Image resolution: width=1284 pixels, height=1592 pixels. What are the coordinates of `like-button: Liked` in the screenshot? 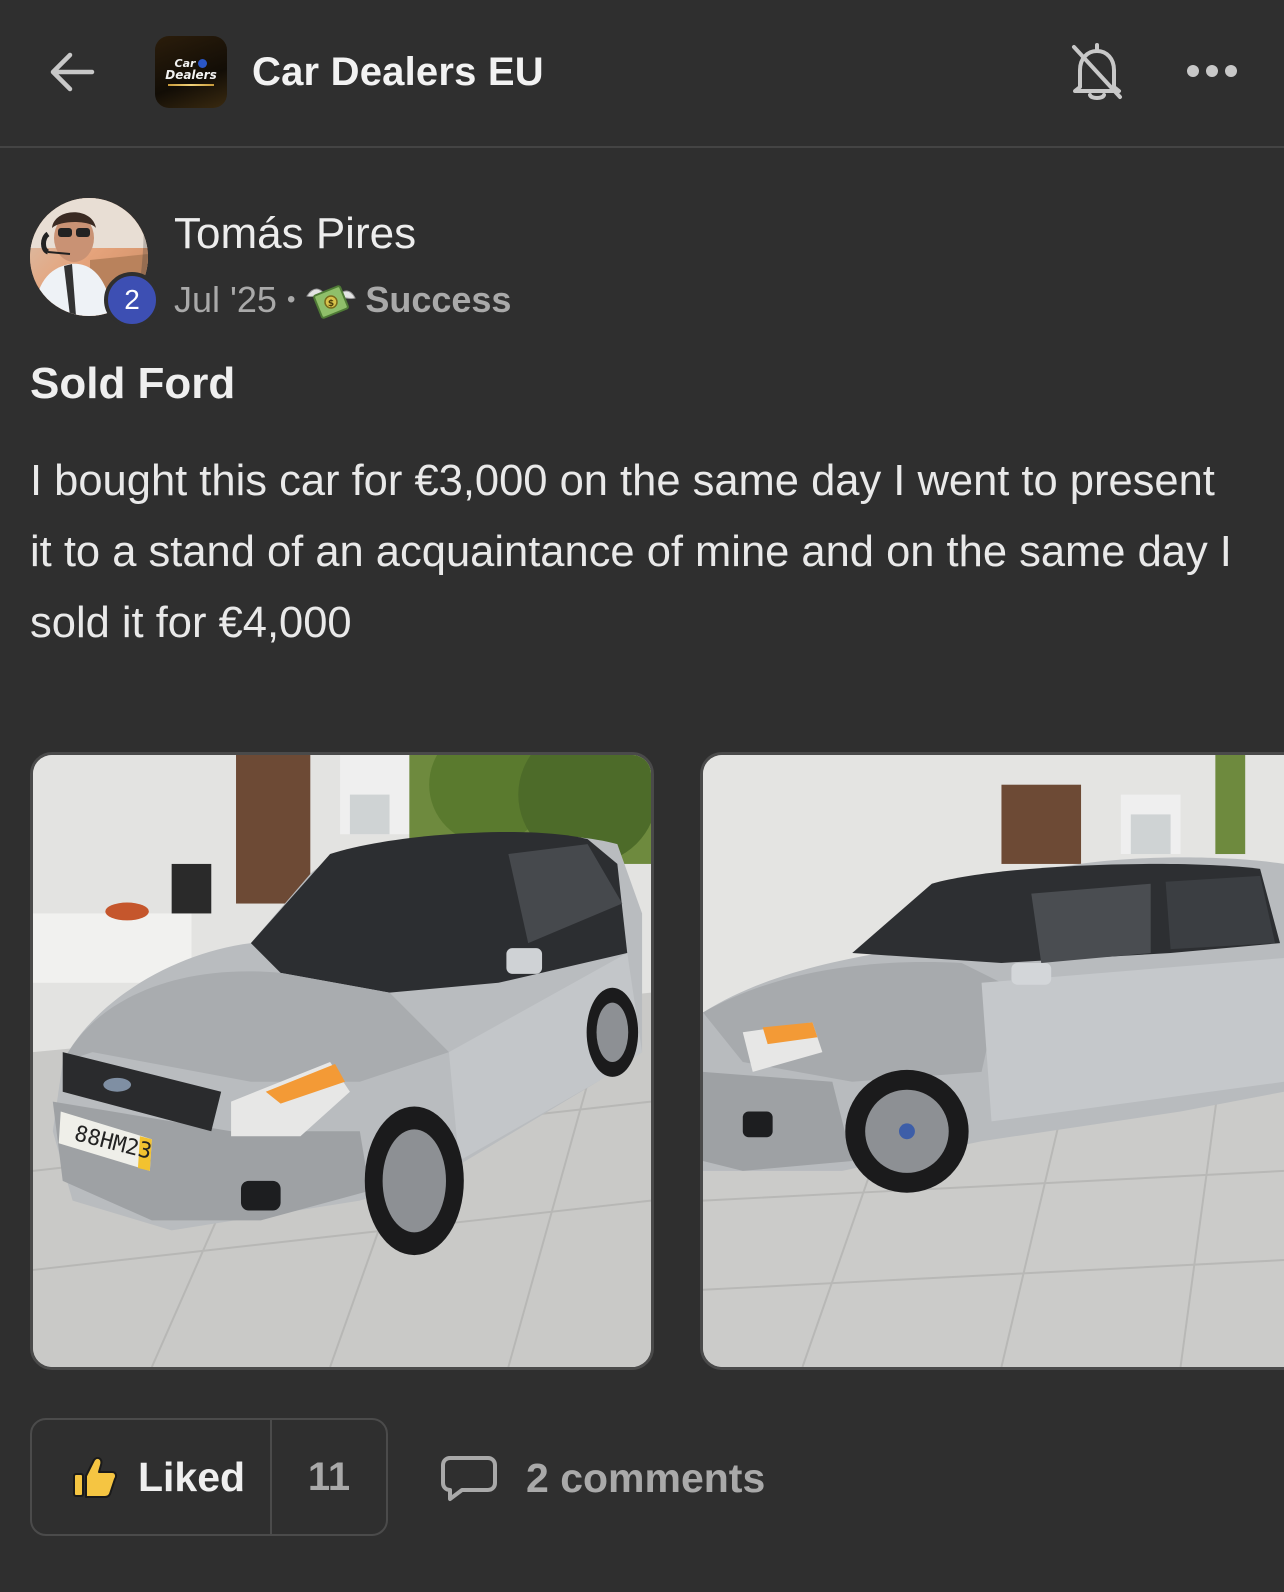 It's located at (152, 1477).